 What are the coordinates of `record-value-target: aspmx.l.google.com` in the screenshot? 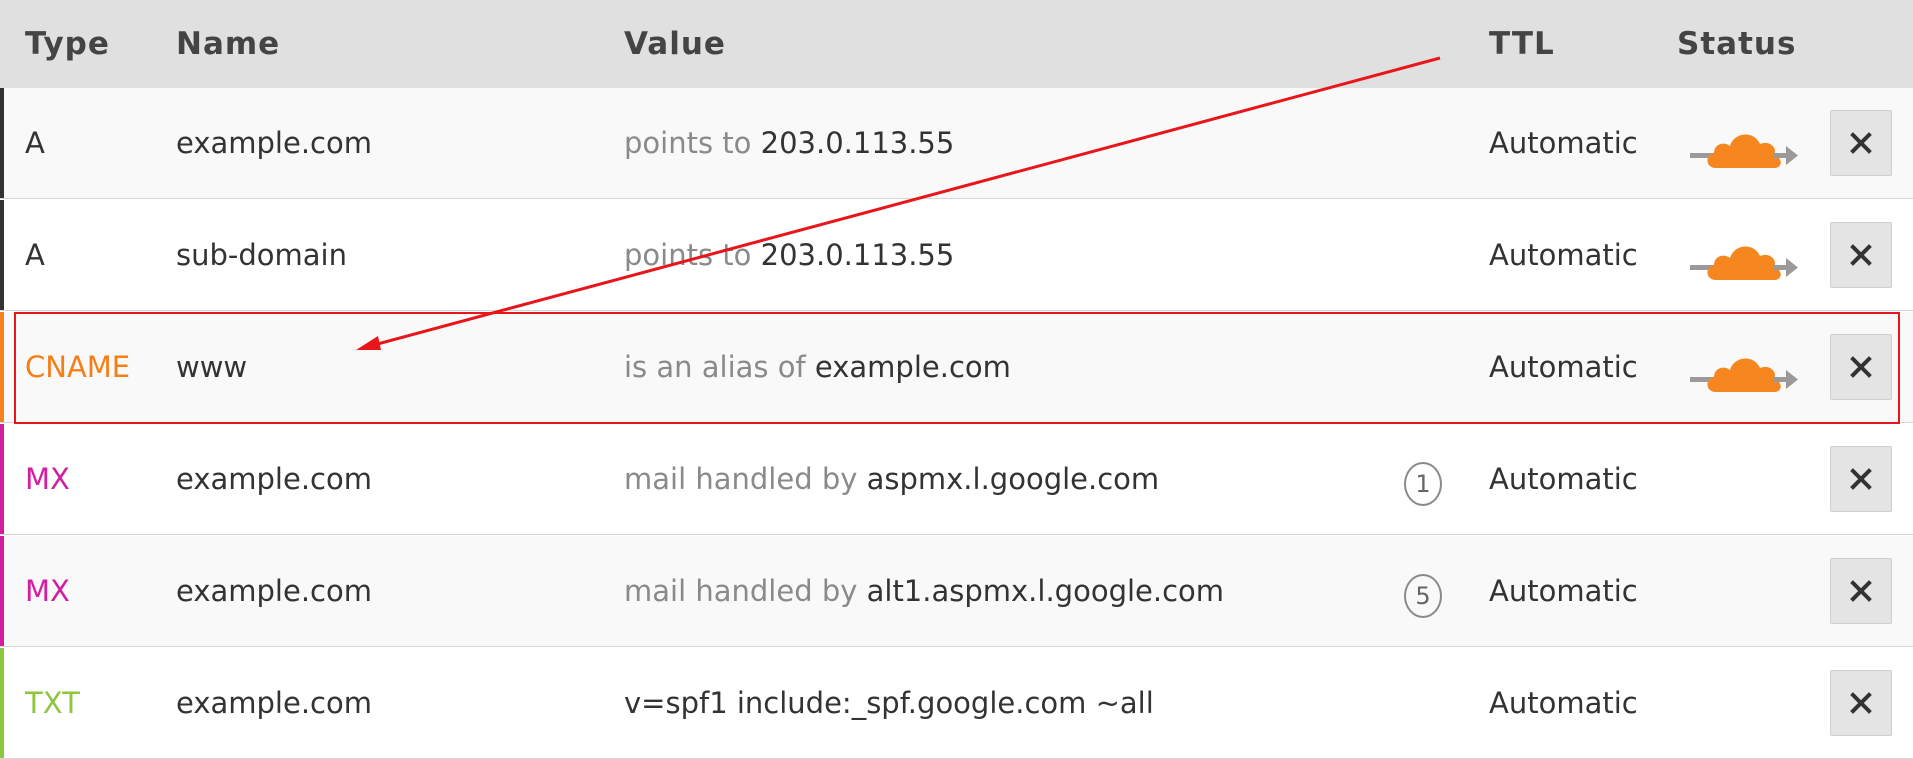 It's located at (1013, 479).